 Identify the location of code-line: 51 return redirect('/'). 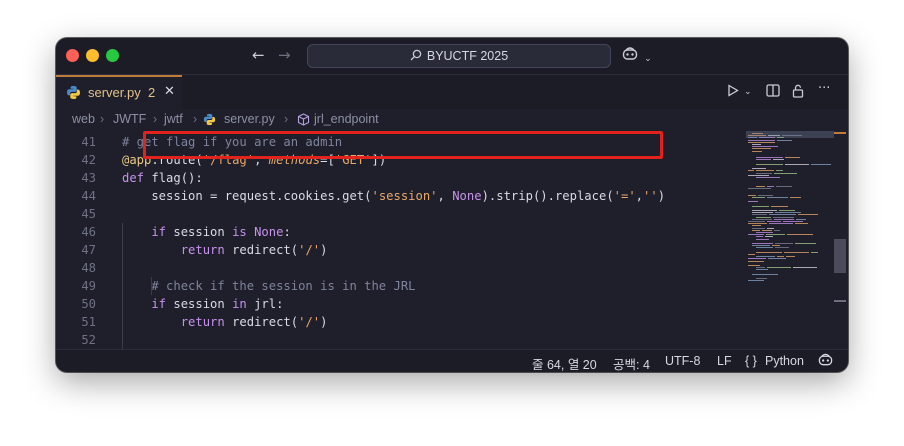
(396, 322).